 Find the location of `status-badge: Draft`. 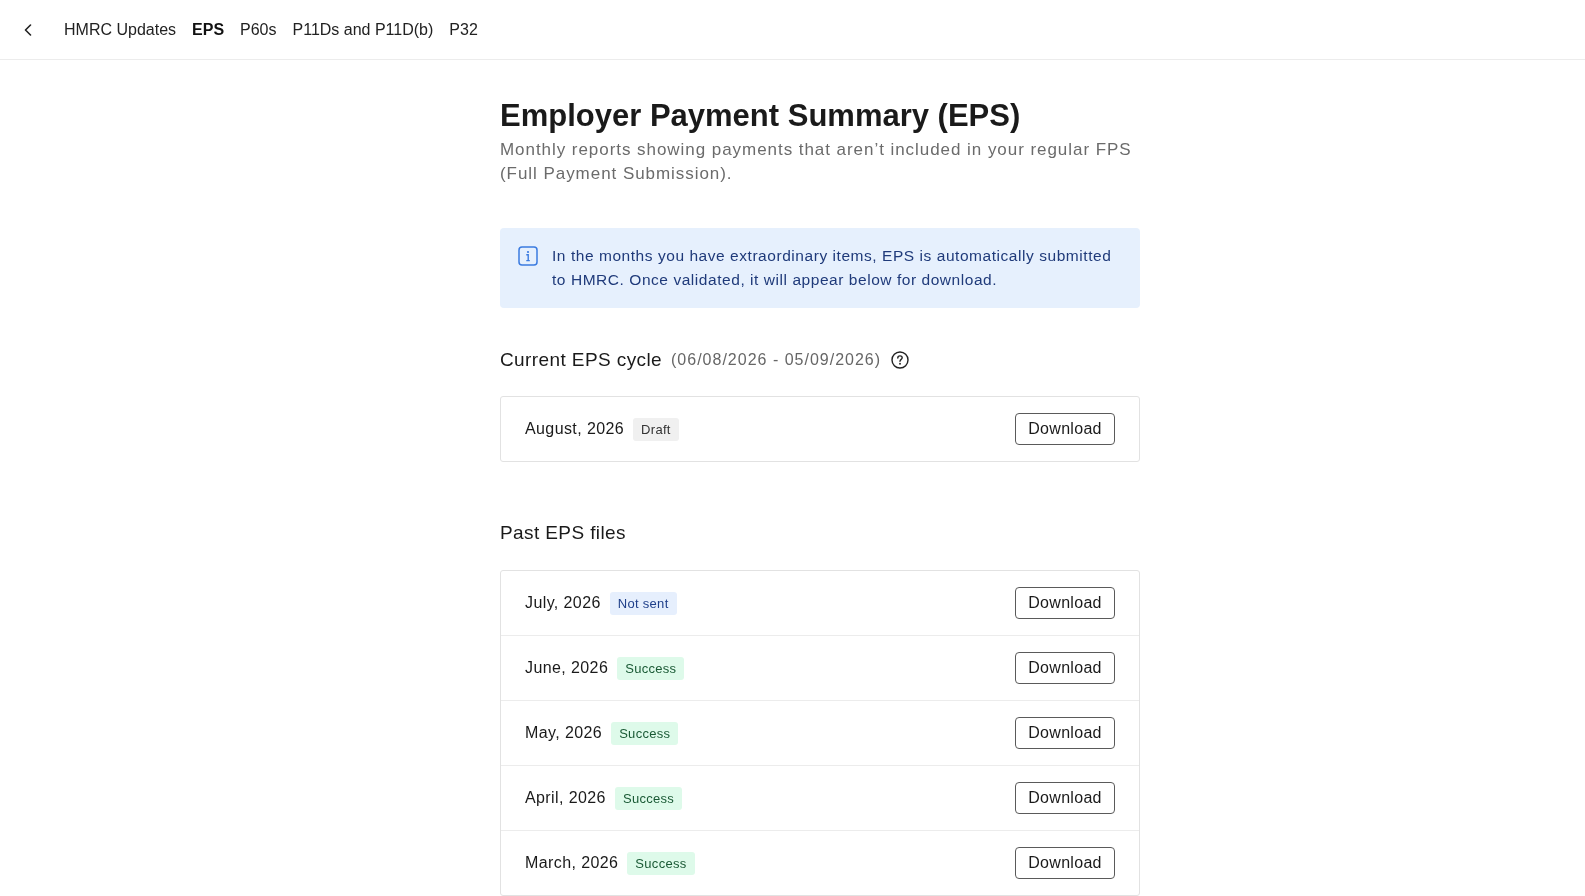

status-badge: Draft is located at coordinates (656, 429).